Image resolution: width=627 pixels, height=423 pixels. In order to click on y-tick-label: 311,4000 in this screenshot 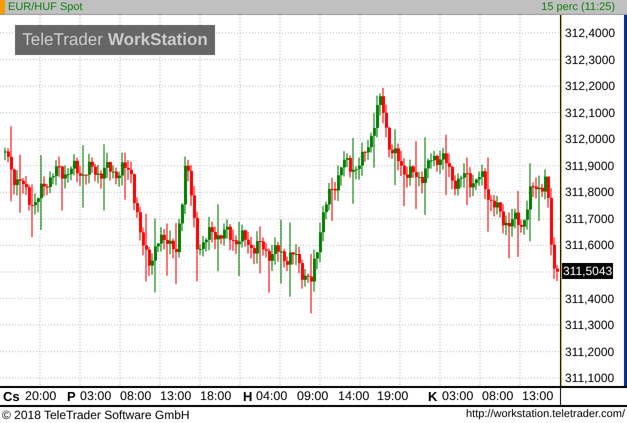, I will do `click(589, 299)`.